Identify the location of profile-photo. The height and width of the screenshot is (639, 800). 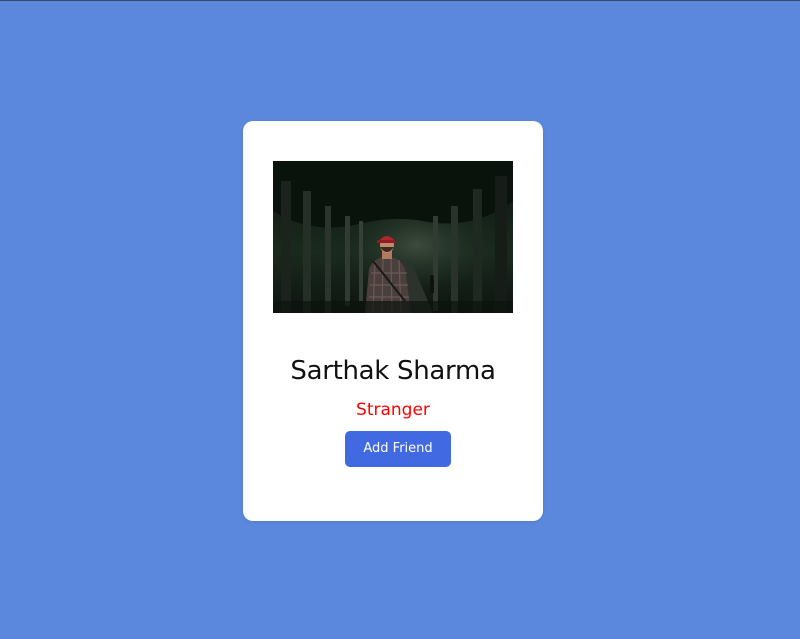
(393, 237).